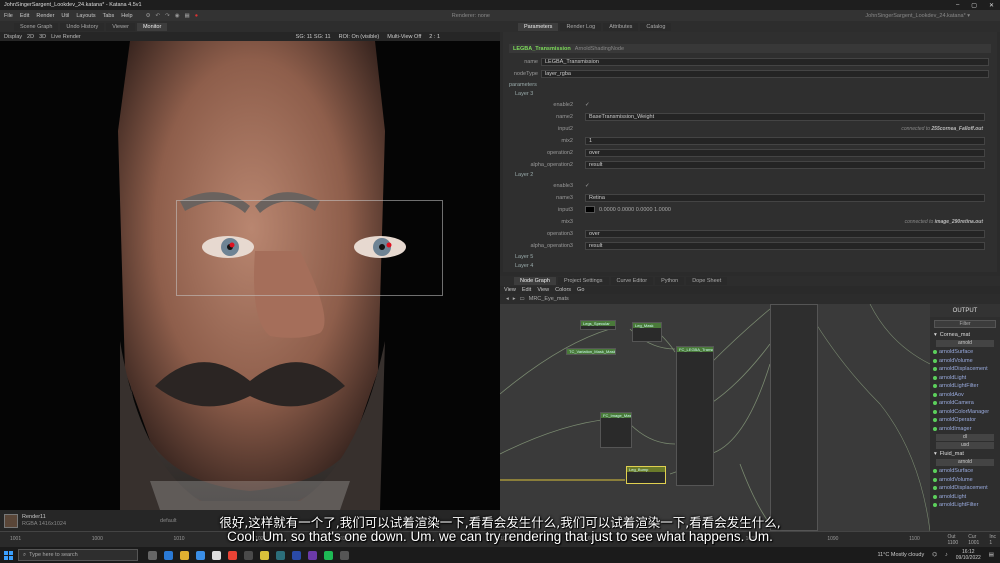  What do you see at coordinates (148, 16) in the screenshot?
I see `gear-icon: ⚙` at bounding box center [148, 16].